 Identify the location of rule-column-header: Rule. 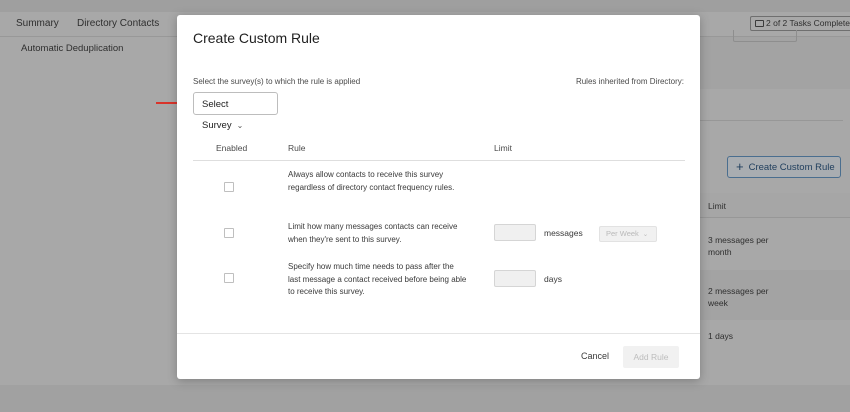
(297, 148).